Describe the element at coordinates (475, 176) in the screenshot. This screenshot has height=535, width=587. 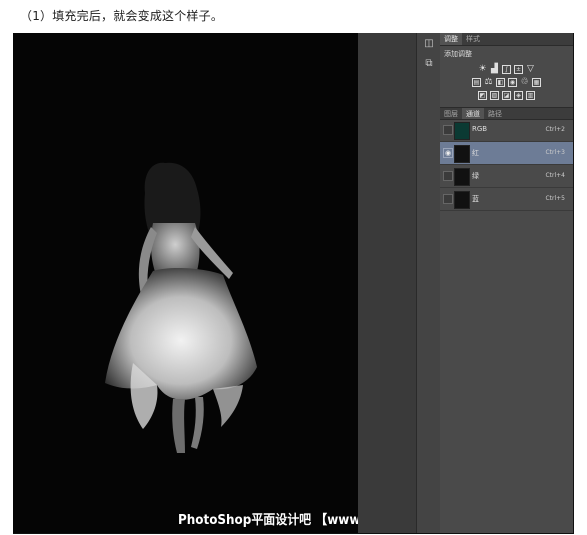
I see `channel-name: 绿` at that location.